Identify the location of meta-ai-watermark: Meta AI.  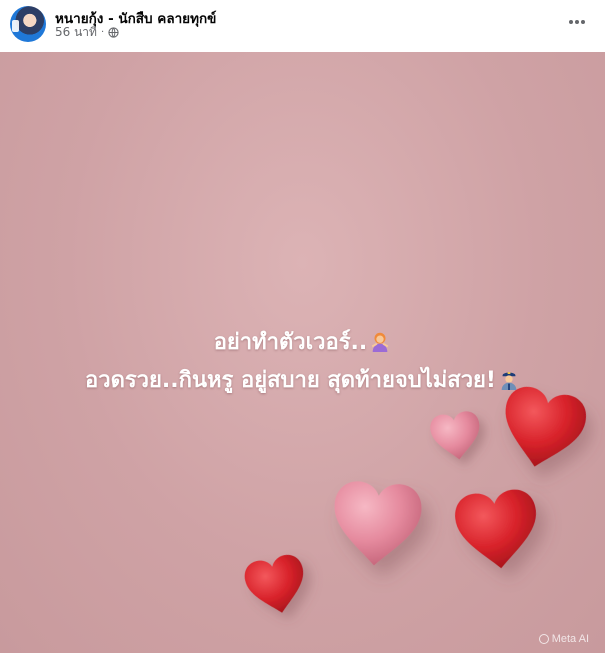
(563, 639).